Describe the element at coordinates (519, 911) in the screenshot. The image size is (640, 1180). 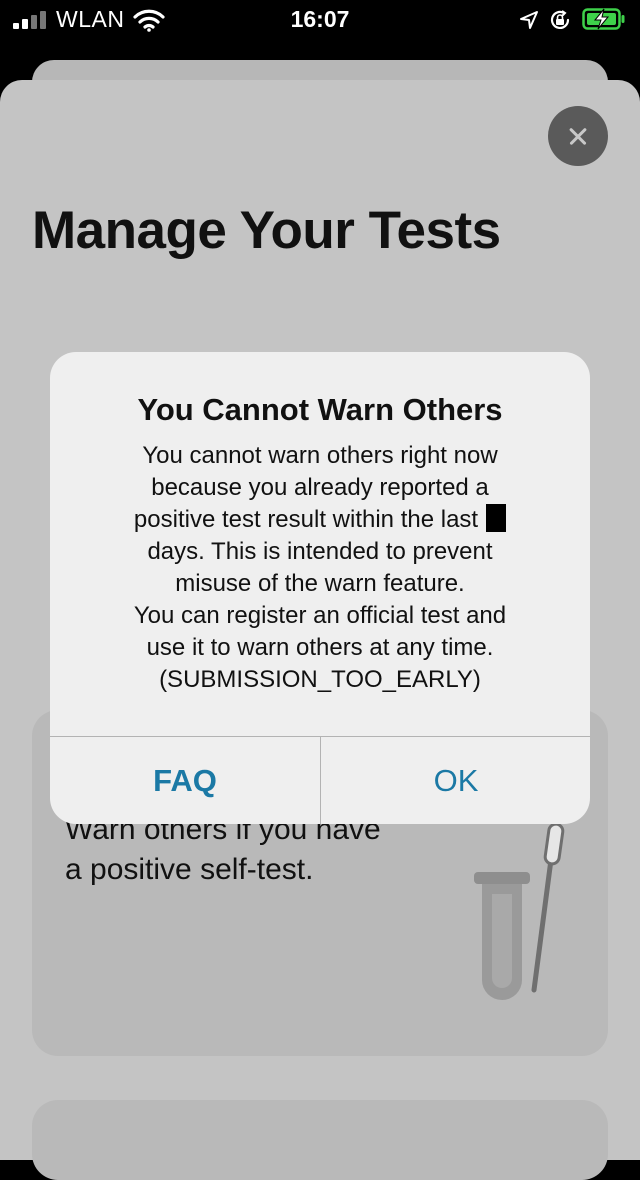
I see `test-tube-icon` at that location.